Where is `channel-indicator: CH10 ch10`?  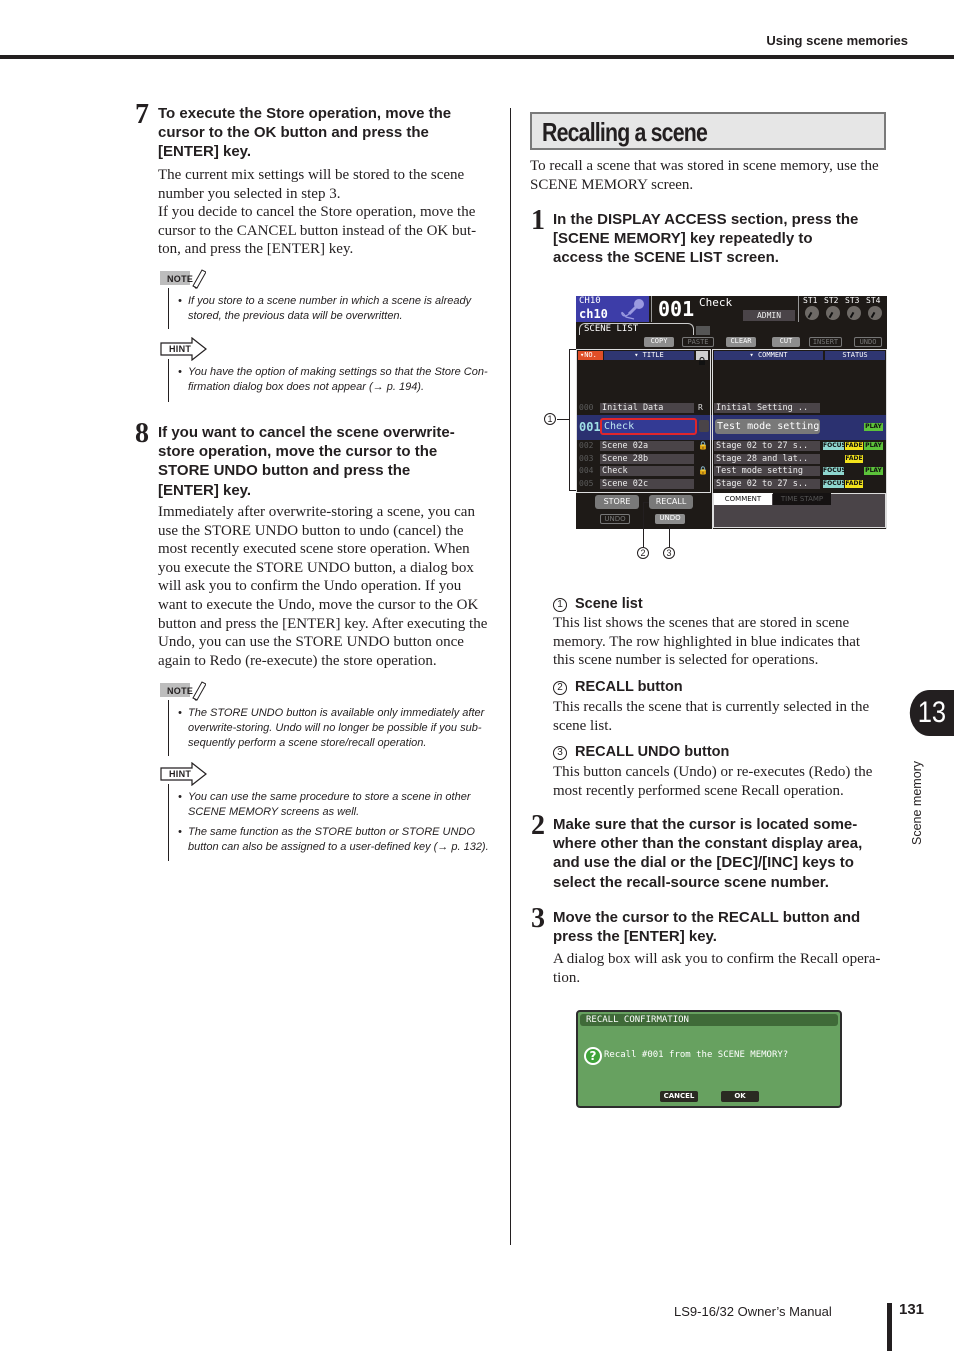 channel-indicator: CH10 ch10 is located at coordinates (612, 309).